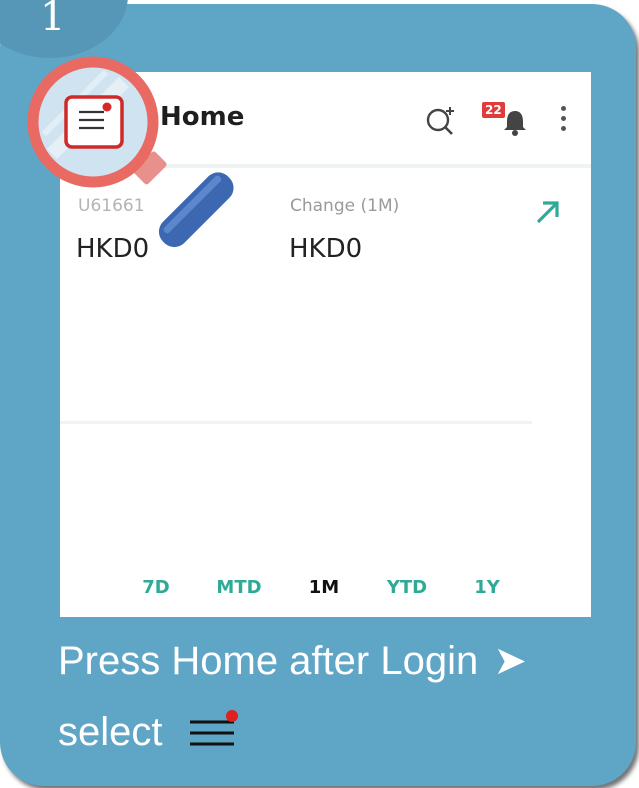  Describe the element at coordinates (326, 249) in the screenshot. I see `change-value: HKD0` at that location.